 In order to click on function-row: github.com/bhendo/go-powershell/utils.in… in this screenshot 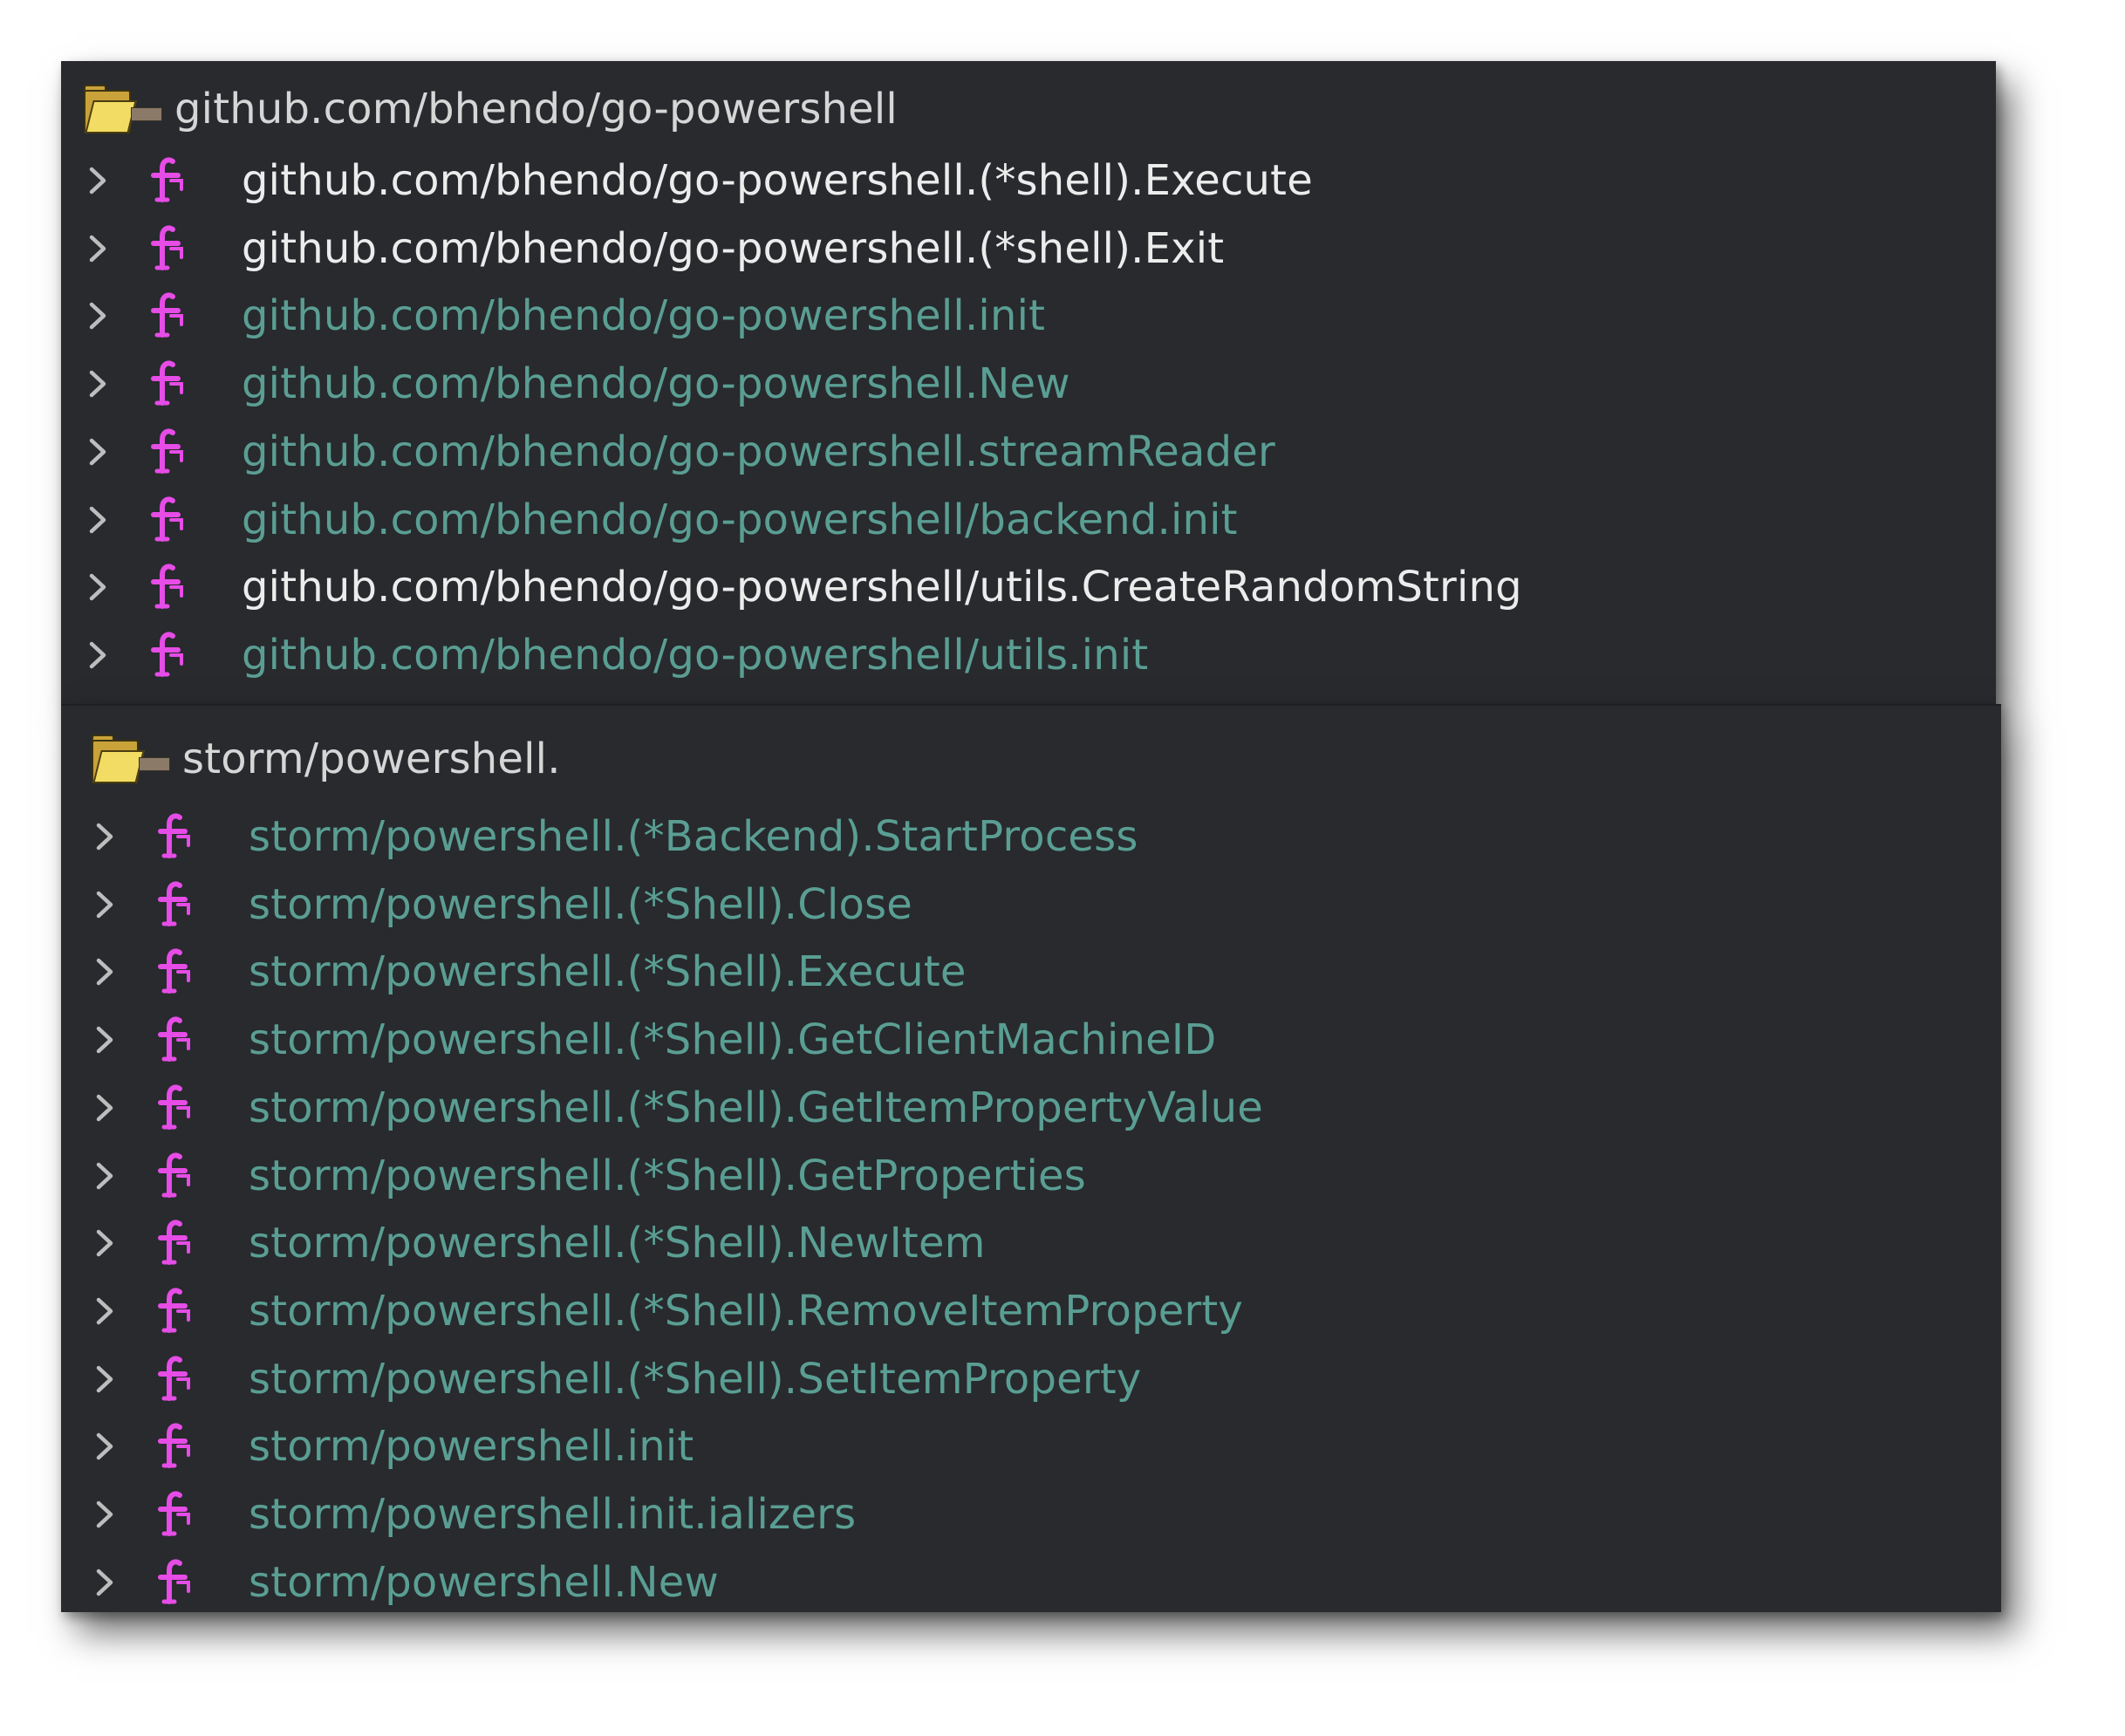, I will do `click(616, 655)`.